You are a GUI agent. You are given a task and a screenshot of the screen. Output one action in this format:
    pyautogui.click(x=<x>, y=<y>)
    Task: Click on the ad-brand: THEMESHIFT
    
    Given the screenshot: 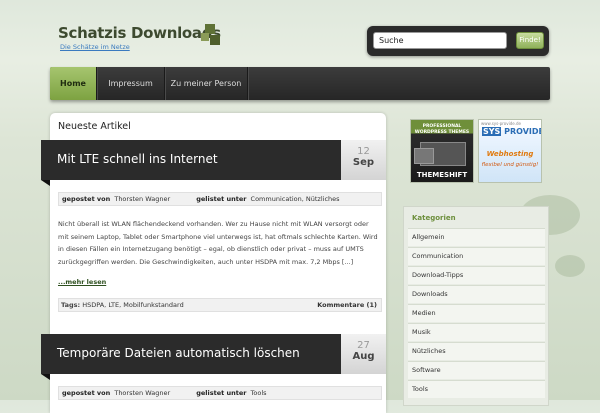 What is the action you would take?
    pyautogui.click(x=442, y=175)
    